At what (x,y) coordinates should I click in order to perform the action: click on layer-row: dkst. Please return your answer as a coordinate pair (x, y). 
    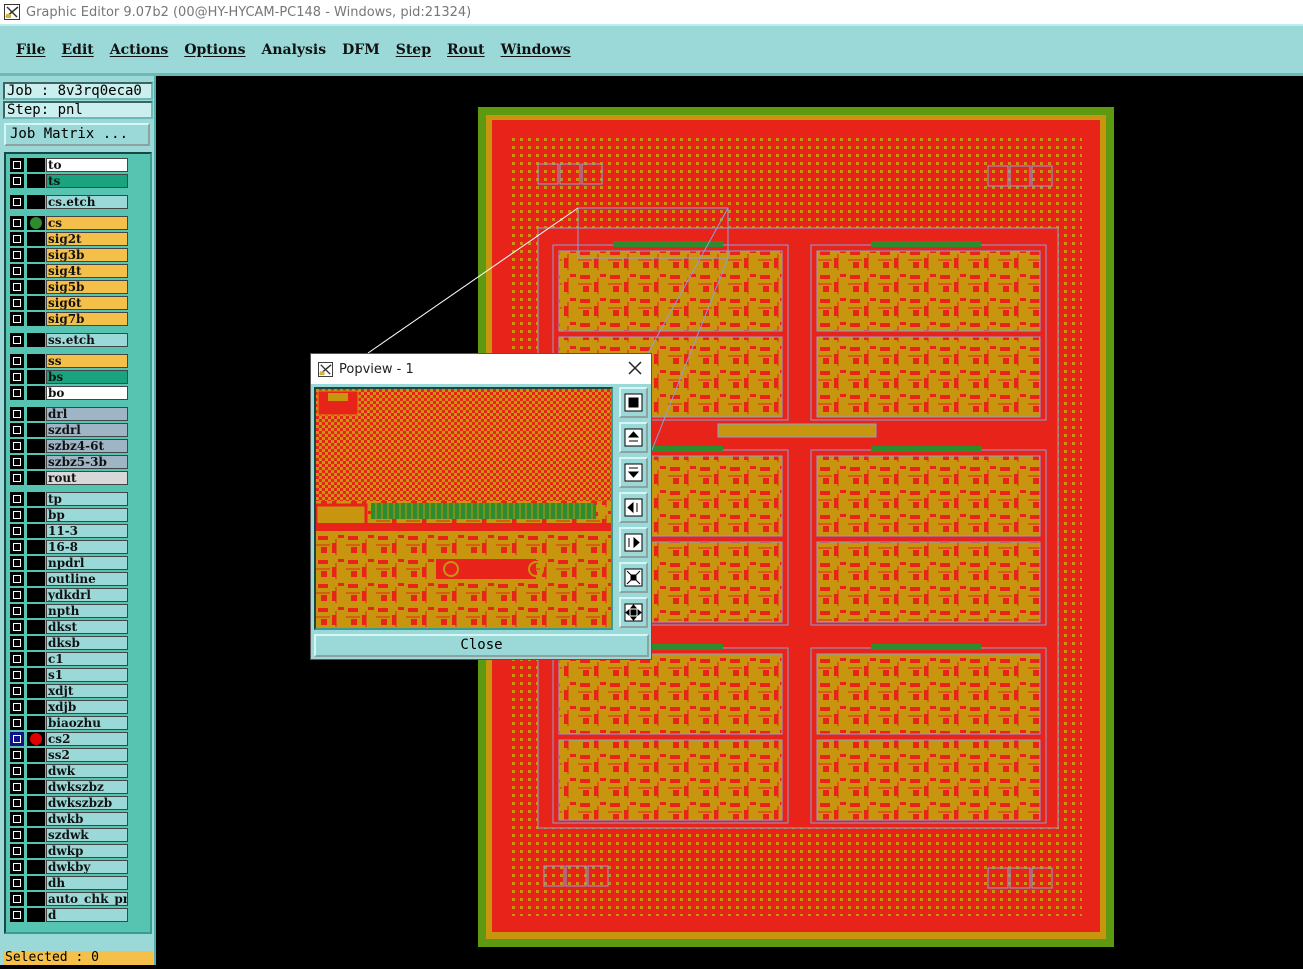
    Looking at the image, I should click on (70, 627).